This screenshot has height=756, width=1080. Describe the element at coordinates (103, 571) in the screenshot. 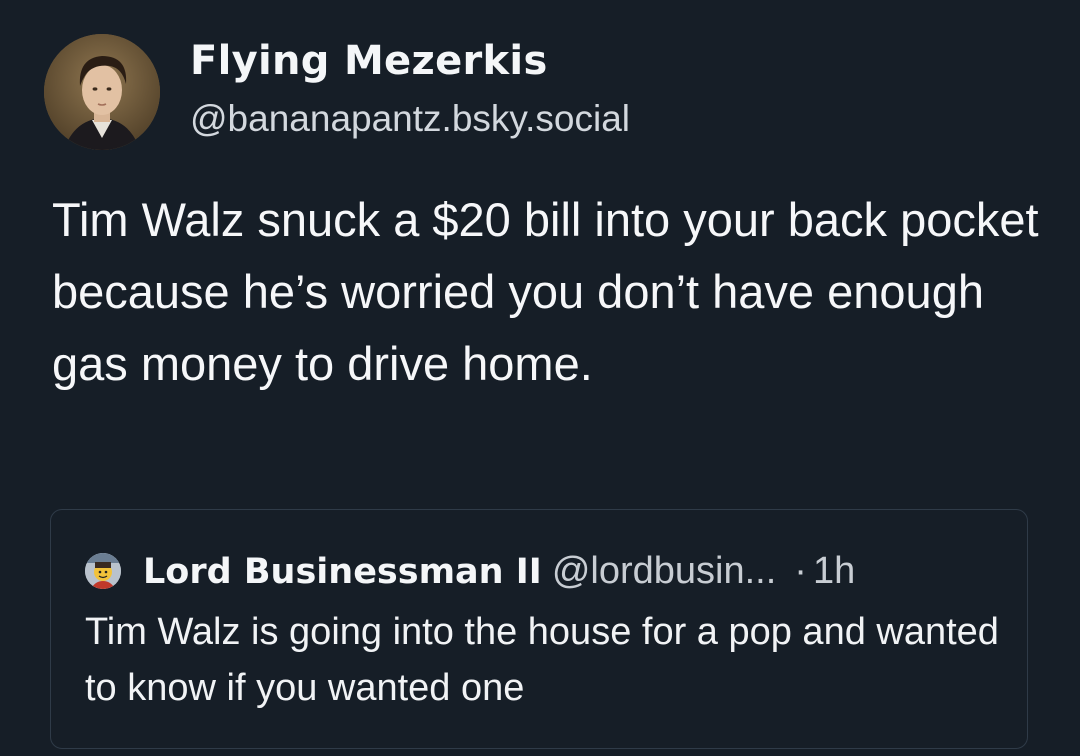

I see `quote-author-avatar` at that location.